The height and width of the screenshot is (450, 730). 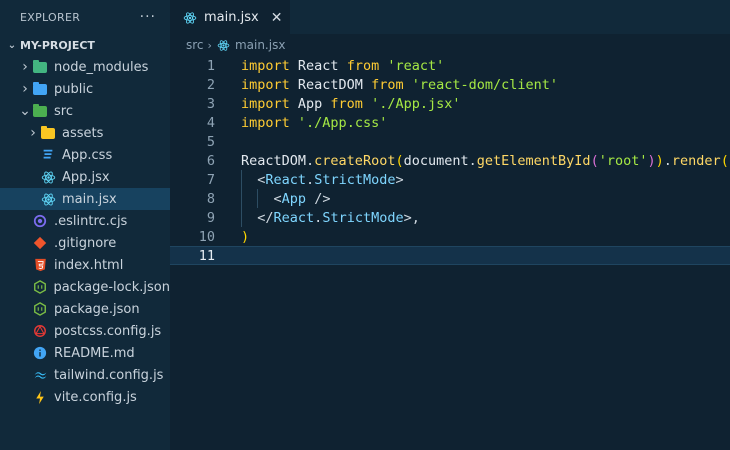 What do you see at coordinates (210, 122) in the screenshot?
I see `line-number: 4` at bounding box center [210, 122].